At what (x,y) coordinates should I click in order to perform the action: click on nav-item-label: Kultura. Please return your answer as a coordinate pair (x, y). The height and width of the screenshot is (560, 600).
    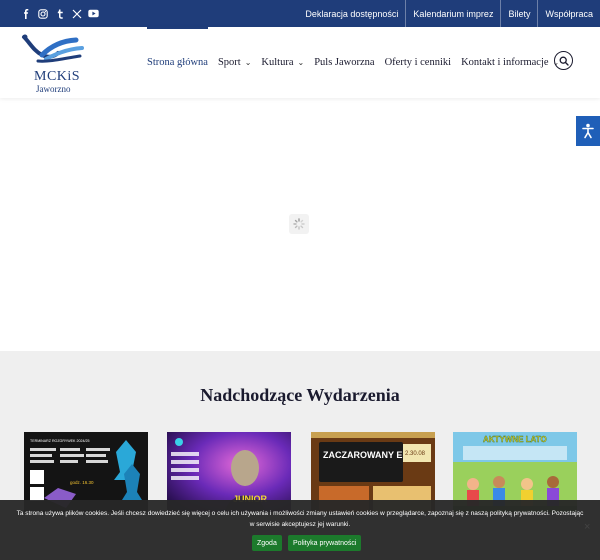
    Looking at the image, I should click on (277, 62).